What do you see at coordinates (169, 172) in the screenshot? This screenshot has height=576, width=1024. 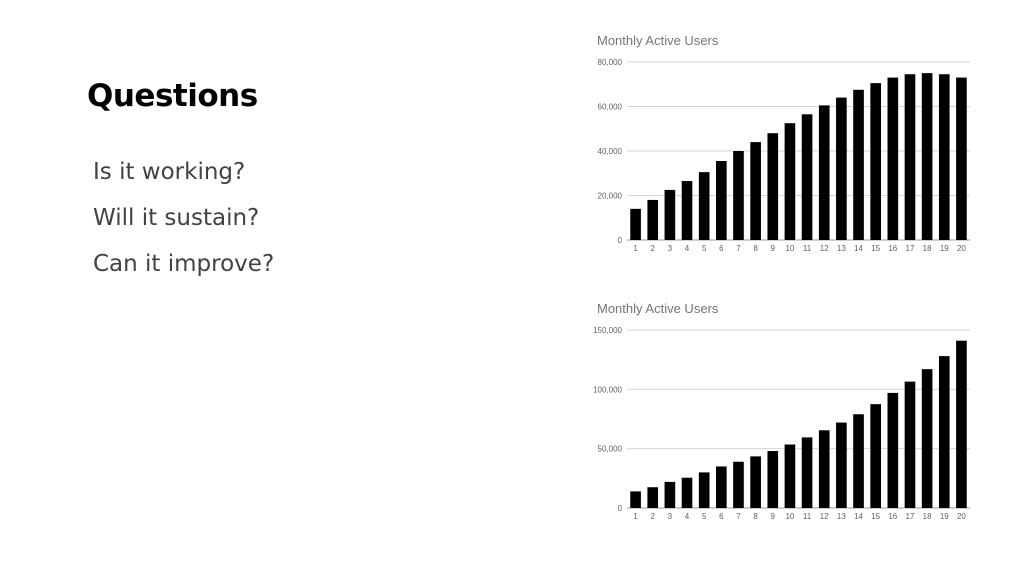 I see `question-item: Is it working?` at bounding box center [169, 172].